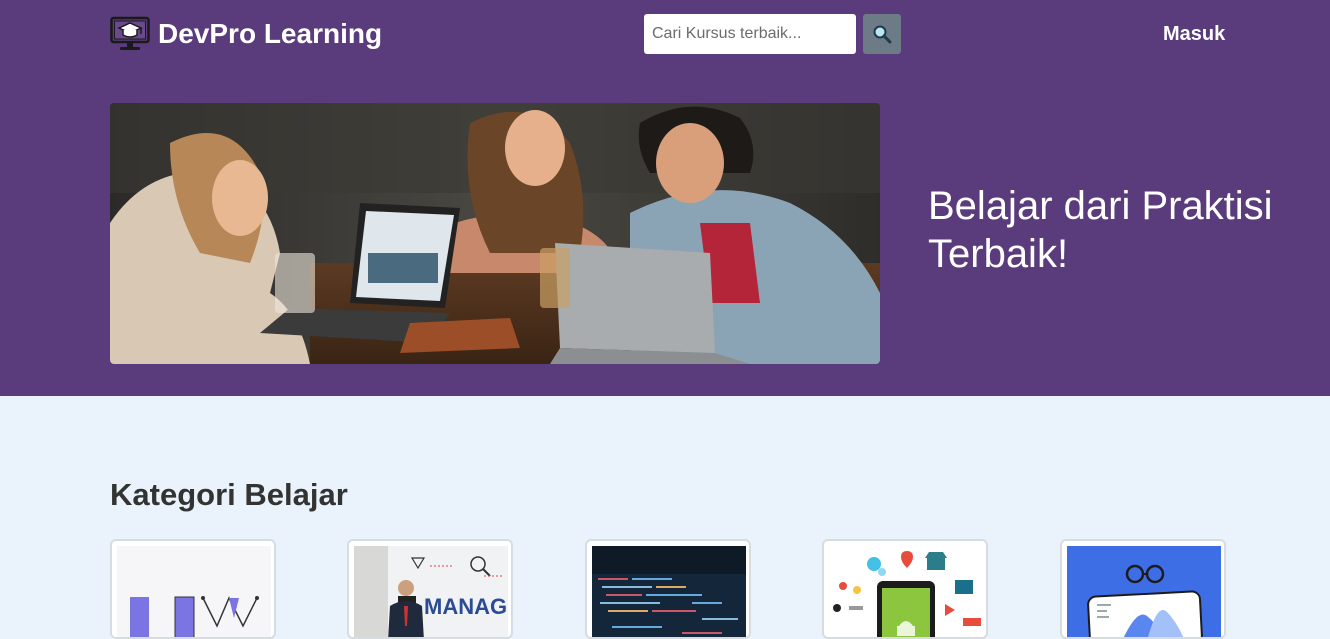  What do you see at coordinates (194, 591) in the screenshot?
I see `ui-design-illustration` at bounding box center [194, 591].